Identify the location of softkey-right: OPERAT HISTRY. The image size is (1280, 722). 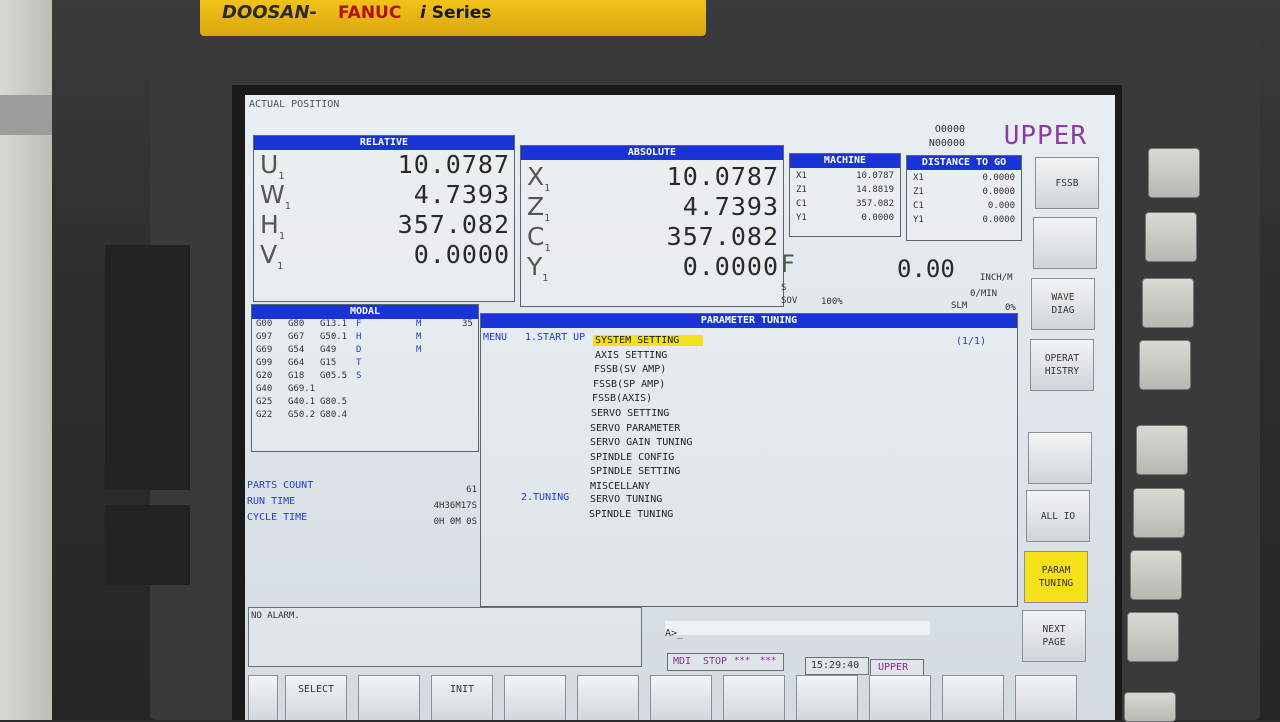
(1062, 365).